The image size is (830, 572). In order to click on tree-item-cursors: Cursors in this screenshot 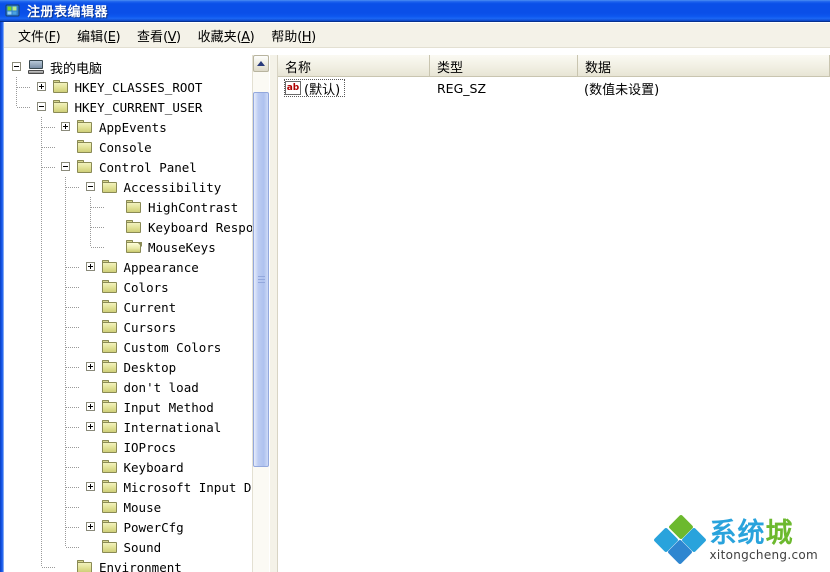, I will do `click(129, 327)`.